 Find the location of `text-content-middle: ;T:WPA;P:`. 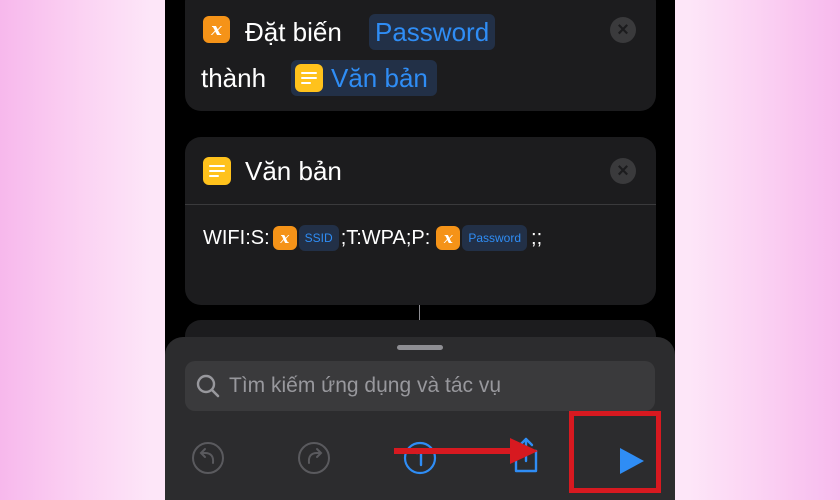

text-content-middle: ;T:WPA;P: is located at coordinates (385, 237).